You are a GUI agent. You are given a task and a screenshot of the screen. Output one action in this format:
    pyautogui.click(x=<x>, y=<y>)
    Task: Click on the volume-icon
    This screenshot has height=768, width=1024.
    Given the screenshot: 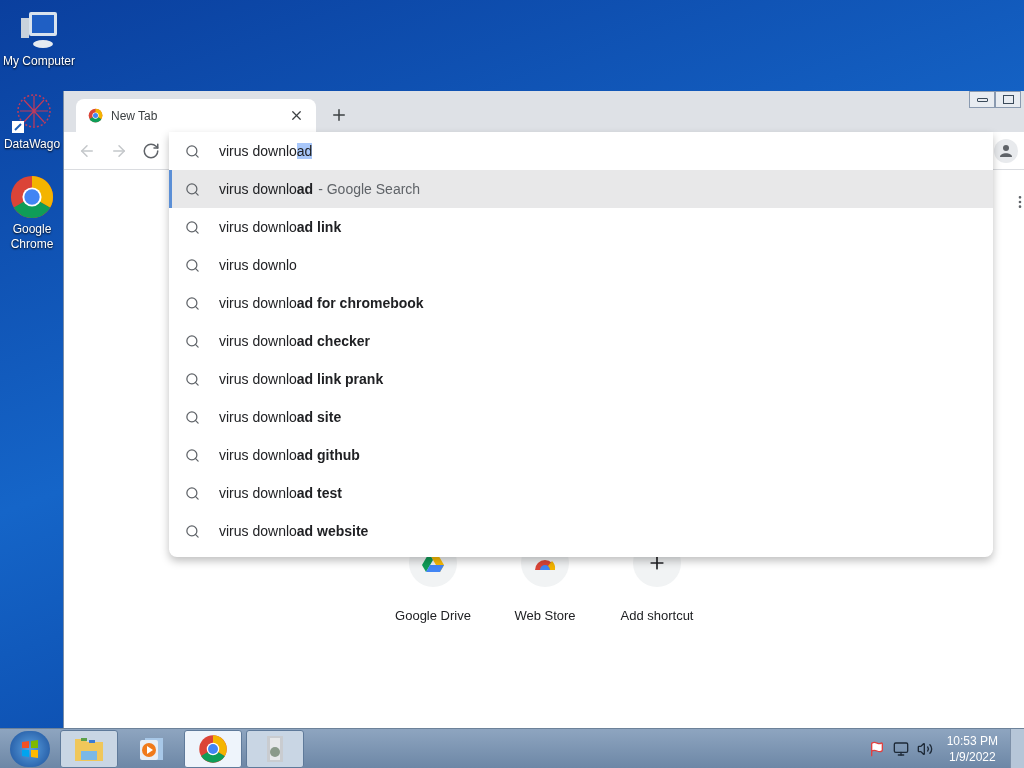 What is the action you would take?
    pyautogui.click(x=924, y=748)
    